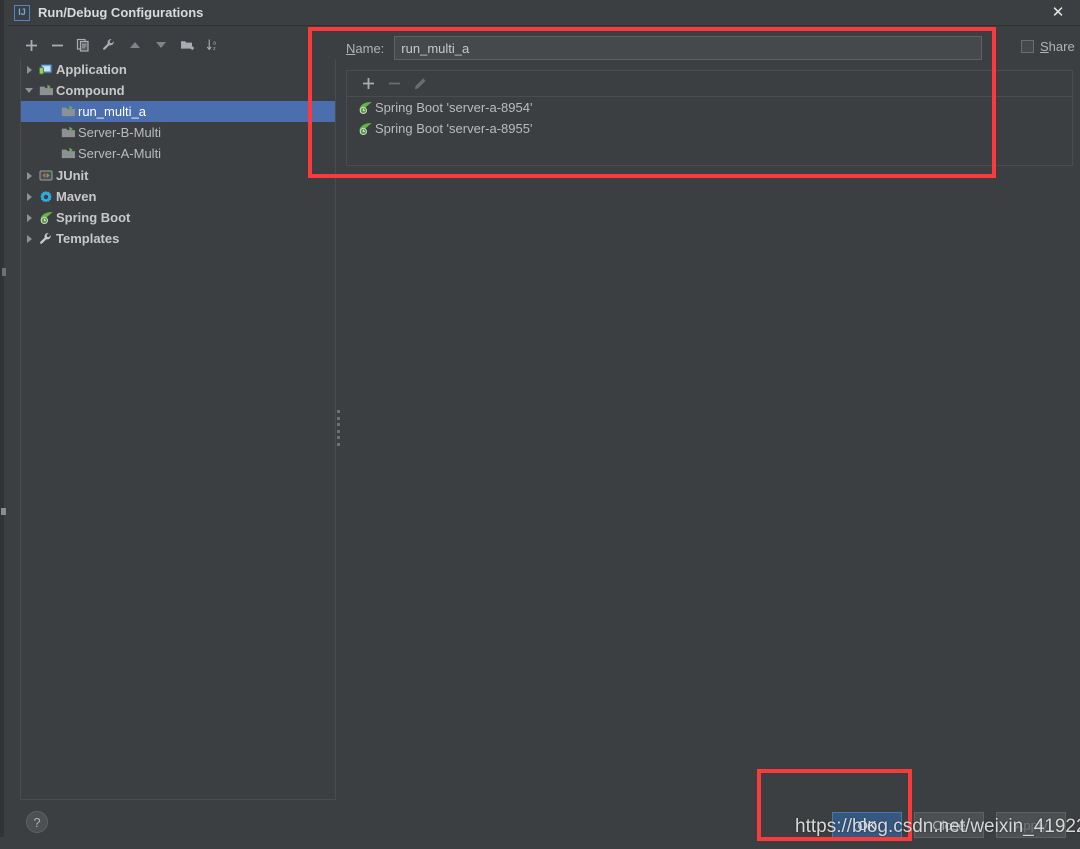 The image size is (1080, 849). What do you see at coordinates (72, 175) in the screenshot?
I see `tree-item-label: JUnit` at bounding box center [72, 175].